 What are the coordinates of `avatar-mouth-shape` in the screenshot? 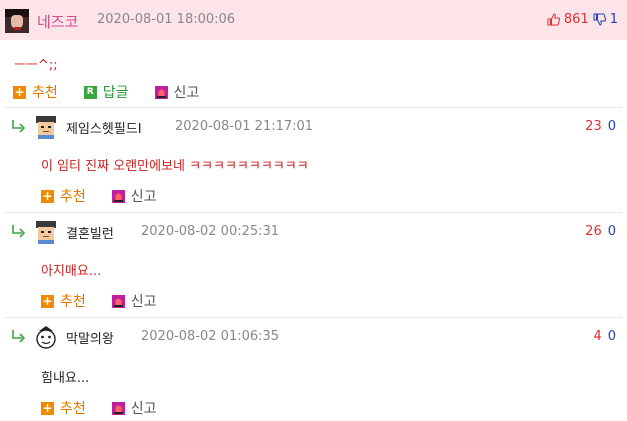 It's located at (17, 28).